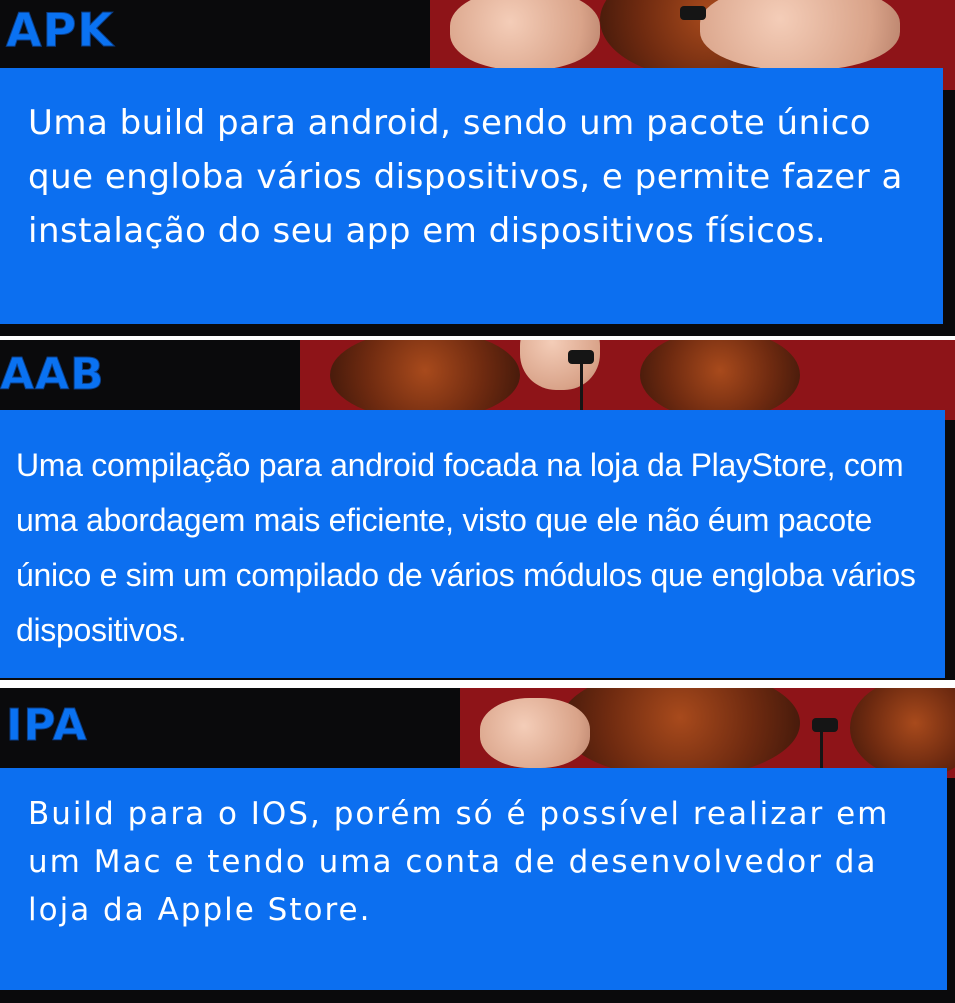 The height and width of the screenshot is (1003, 955). Describe the element at coordinates (60, 30) in the screenshot. I see `apk-heading: APK` at that location.